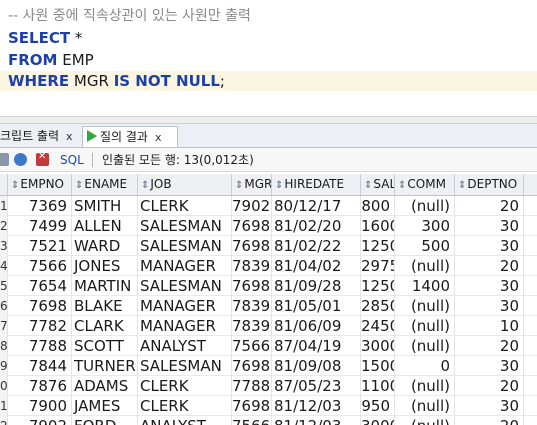 The height and width of the screenshot is (425, 537). What do you see at coordinates (316, 386) in the screenshot?
I see `cell-hiredate: 87/05/23` at bounding box center [316, 386].